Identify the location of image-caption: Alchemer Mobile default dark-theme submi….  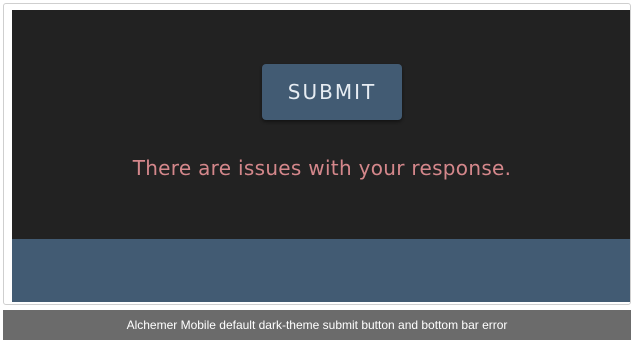
(317, 325).